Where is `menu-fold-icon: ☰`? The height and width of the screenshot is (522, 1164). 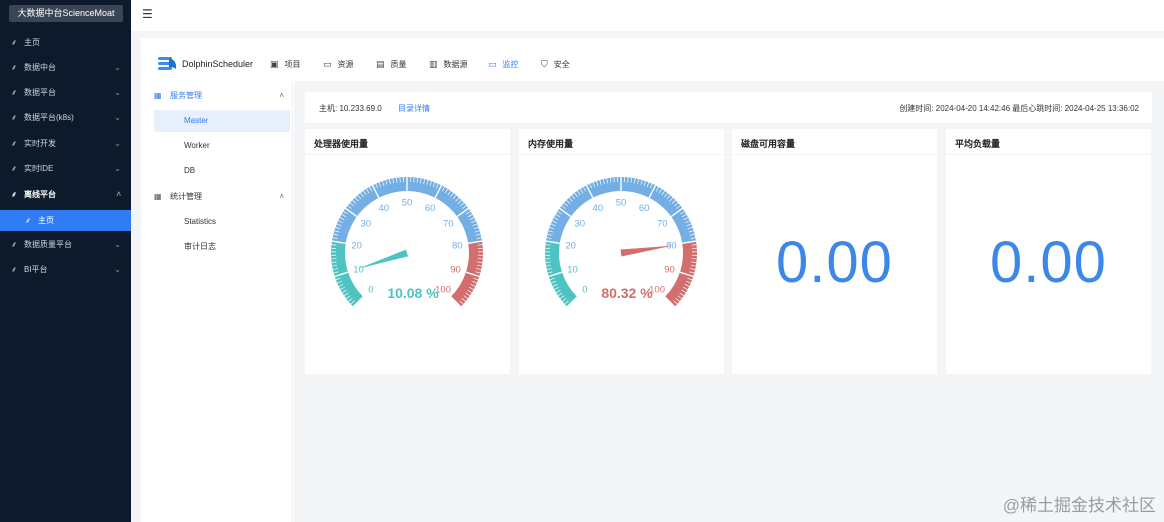
menu-fold-icon: ☰ is located at coordinates (147, 14).